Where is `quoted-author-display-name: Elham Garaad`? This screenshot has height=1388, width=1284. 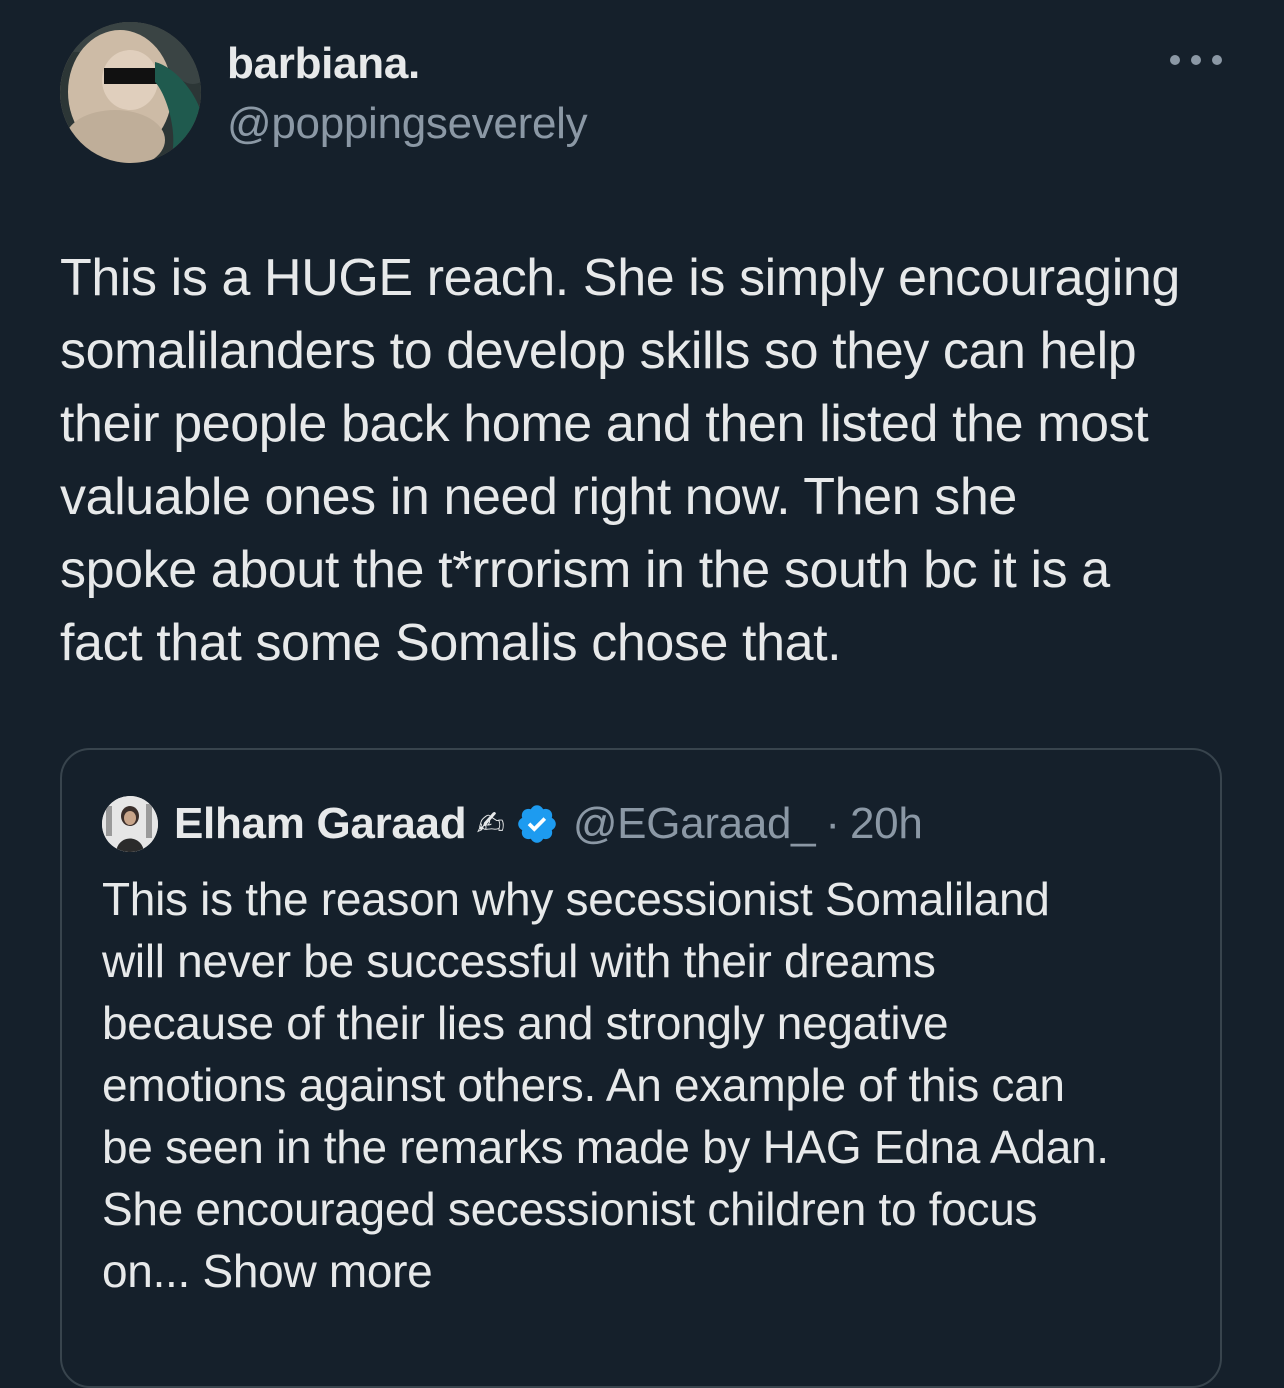
quoted-author-display-name: Elham Garaad is located at coordinates (320, 824).